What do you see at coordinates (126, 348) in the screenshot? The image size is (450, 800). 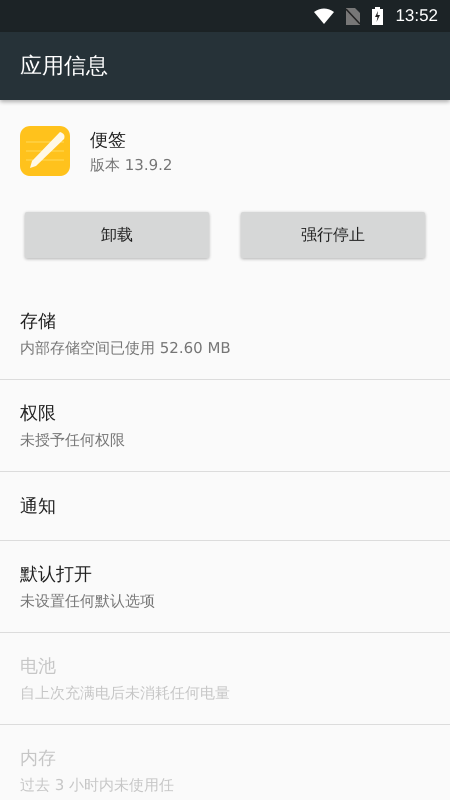 I see `item-summary: 内部存储空间已使用 52.60 MB` at bounding box center [126, 348].